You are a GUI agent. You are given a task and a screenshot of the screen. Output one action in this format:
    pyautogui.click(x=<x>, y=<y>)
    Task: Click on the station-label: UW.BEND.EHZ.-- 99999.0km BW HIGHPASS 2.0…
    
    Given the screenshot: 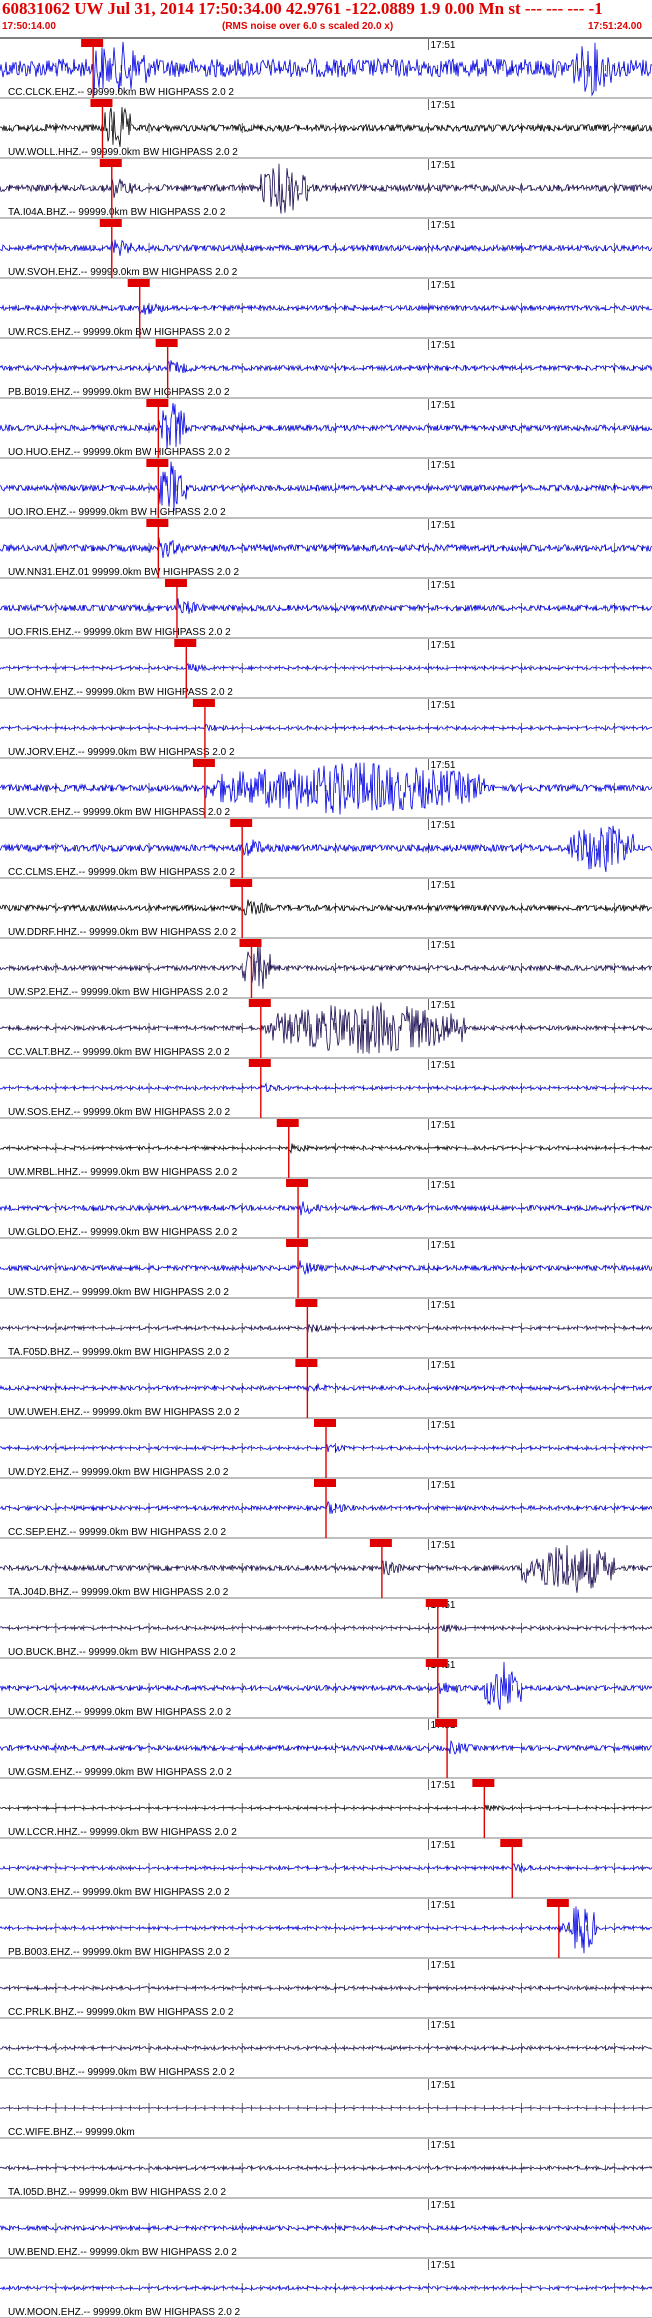 What is the action you would take?
    pyautogui.click(x=122, y=2252)
    